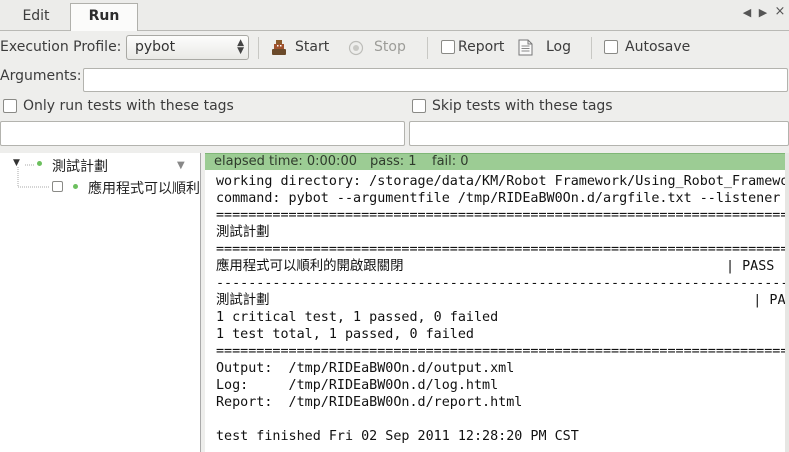 The height and width of the screenshot is (452, 789). I want to click on log-button: Log, so click(558, 47).